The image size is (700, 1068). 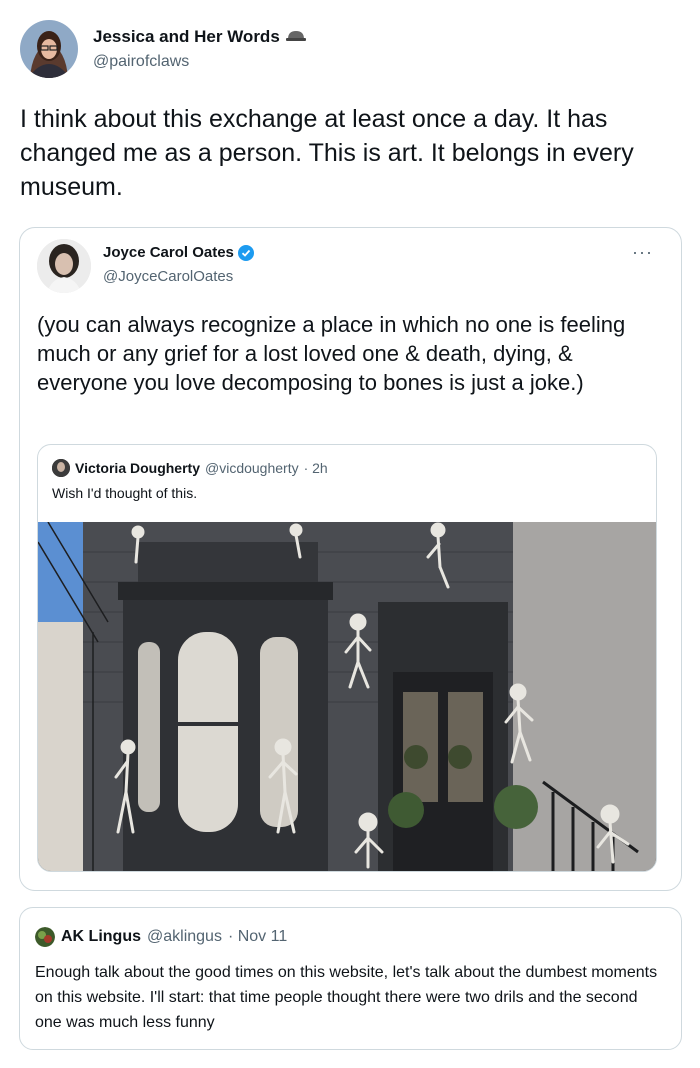 I want to click on reply-header: AK Lingus @aklingus · Nov 11, so click(x=161, y=937).